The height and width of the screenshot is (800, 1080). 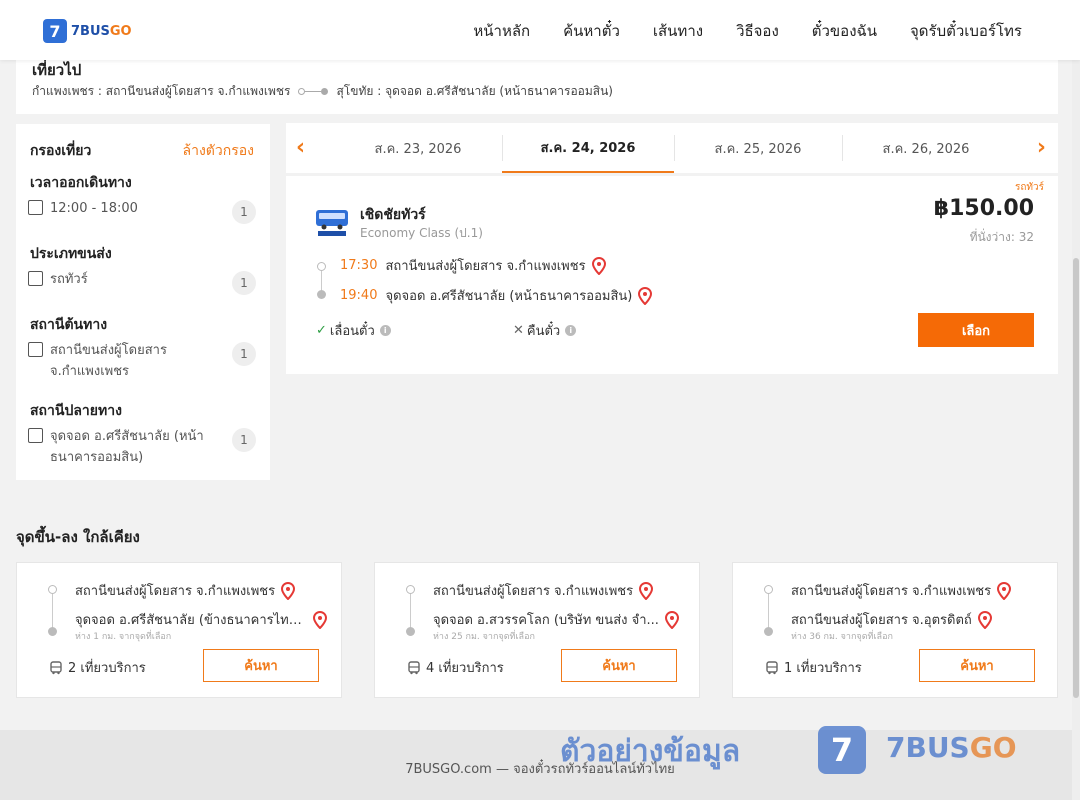 I want to click on filter-option-origin-station: สถานีขนส่งผู้โดยสาร จ.กำแพงเพชร 1, so click(x=142, y=361).